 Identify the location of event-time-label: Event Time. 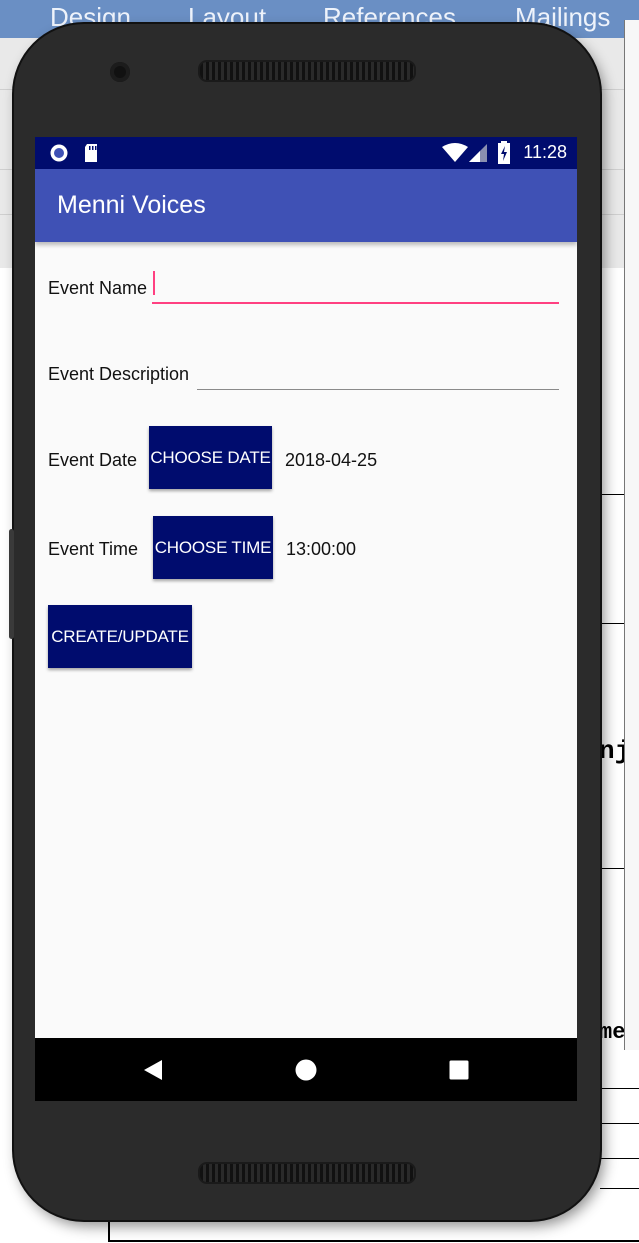
(93, 549).